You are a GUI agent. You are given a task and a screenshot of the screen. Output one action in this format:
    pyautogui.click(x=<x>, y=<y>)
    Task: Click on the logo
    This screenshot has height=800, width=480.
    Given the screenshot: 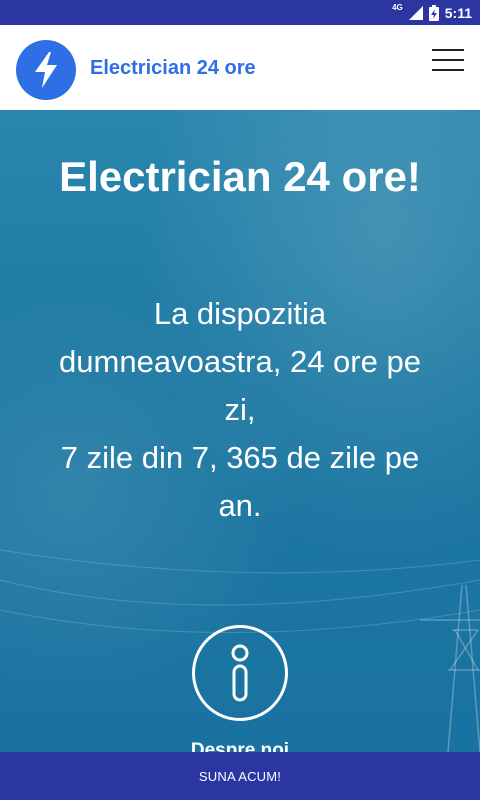 What is the action you would take?
    pyautogui.click(x=46, y=70)
    